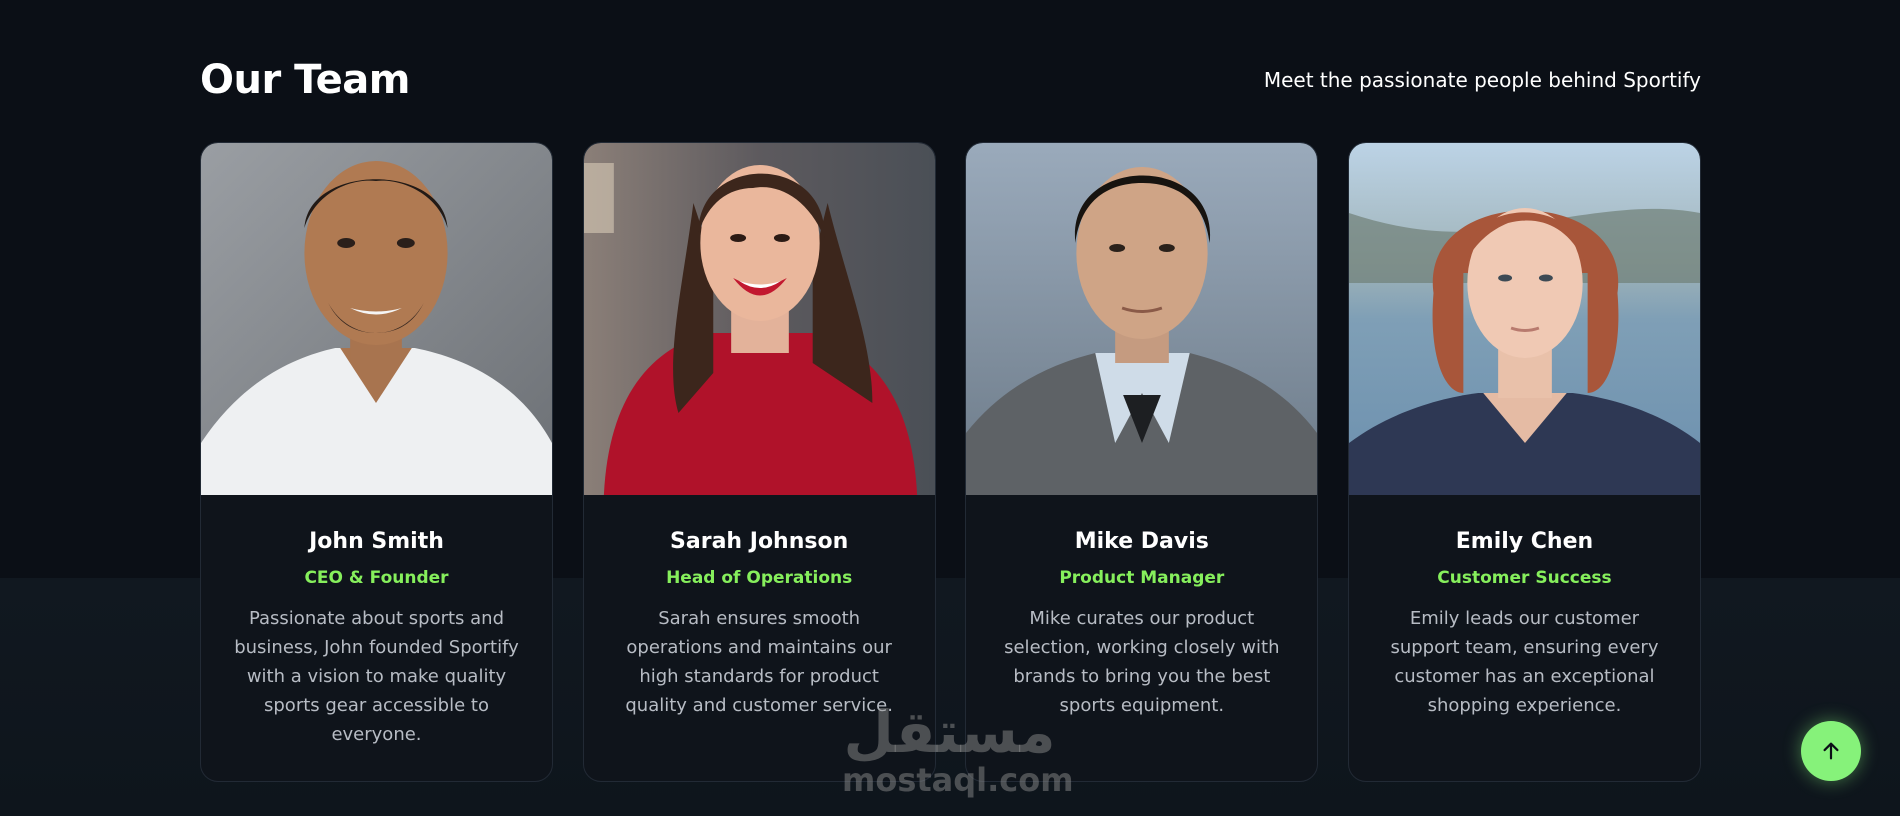 This screenshot has width=1900, height=816. I want to click on member-role: Product Manager, so click(1142, 578).